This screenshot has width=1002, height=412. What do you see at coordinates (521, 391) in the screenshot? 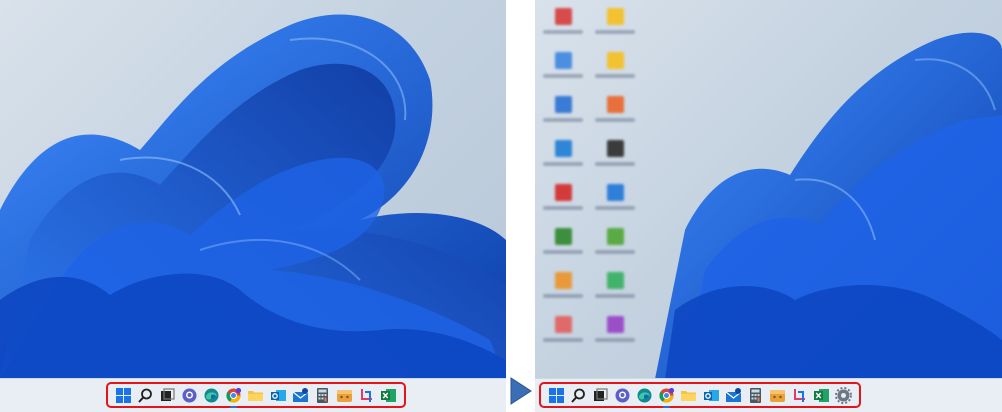
I see `arrow-right-icon` at bounding box center [521, 391].